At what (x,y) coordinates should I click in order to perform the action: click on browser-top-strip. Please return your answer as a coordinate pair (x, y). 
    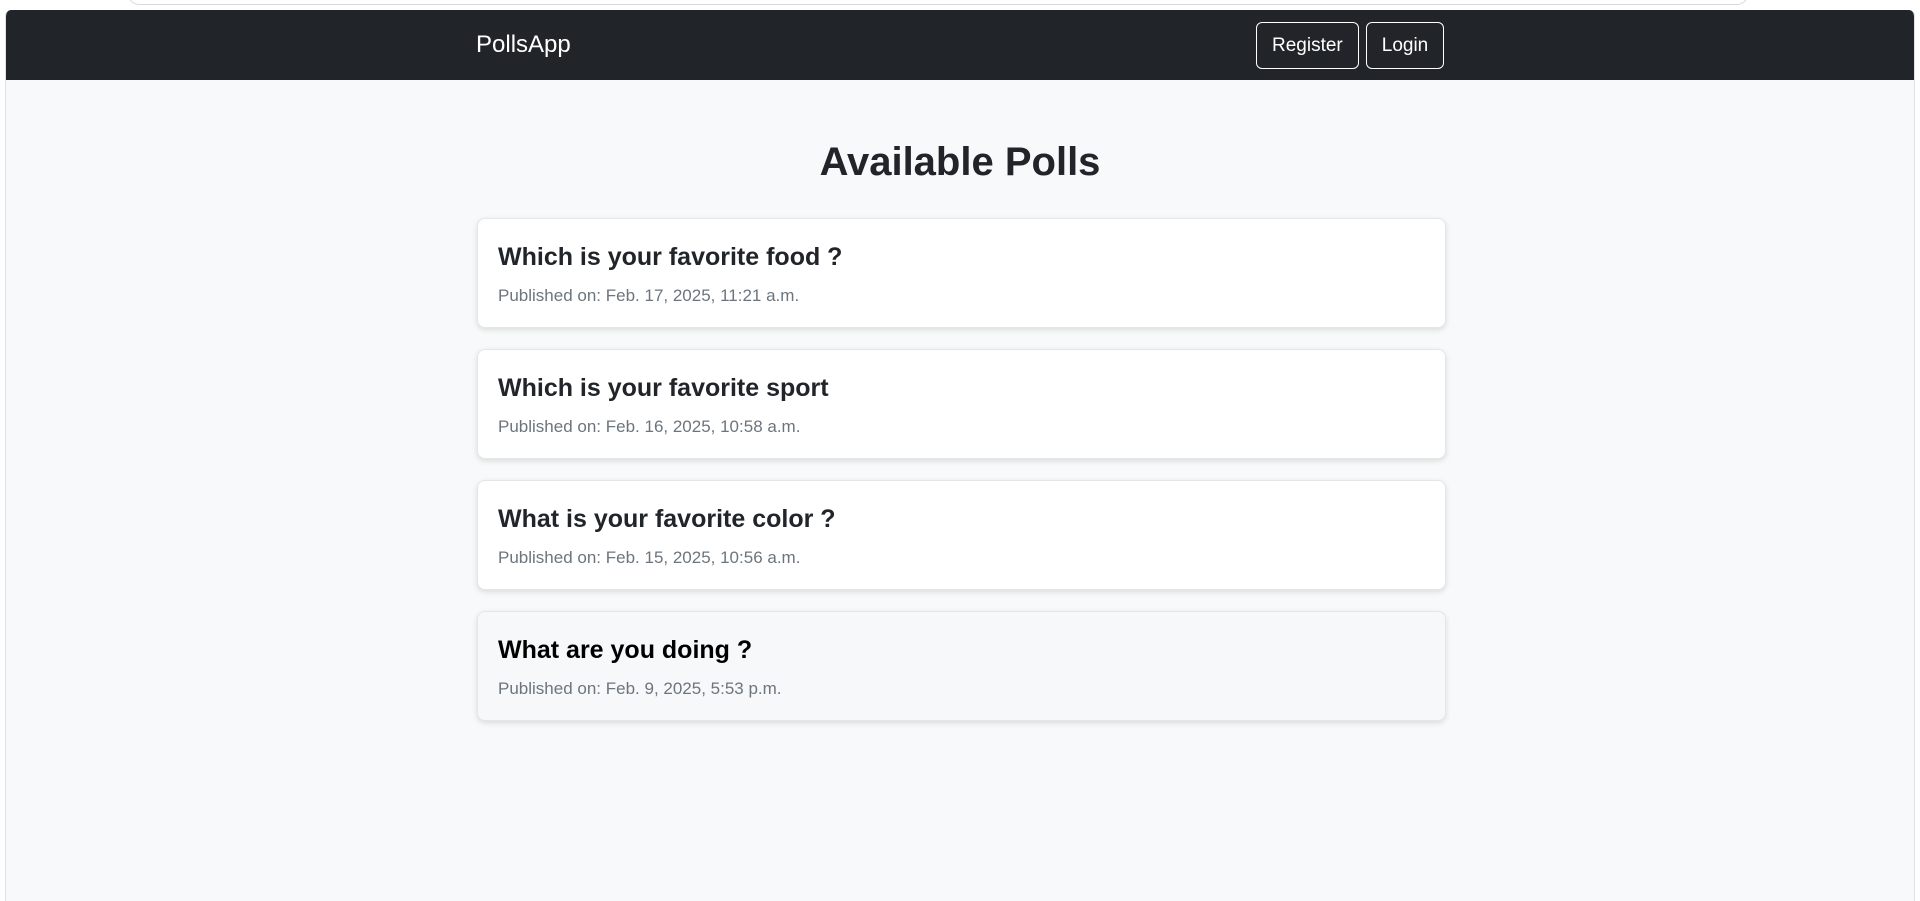
    Looking at the image, I should click on (960, 5).